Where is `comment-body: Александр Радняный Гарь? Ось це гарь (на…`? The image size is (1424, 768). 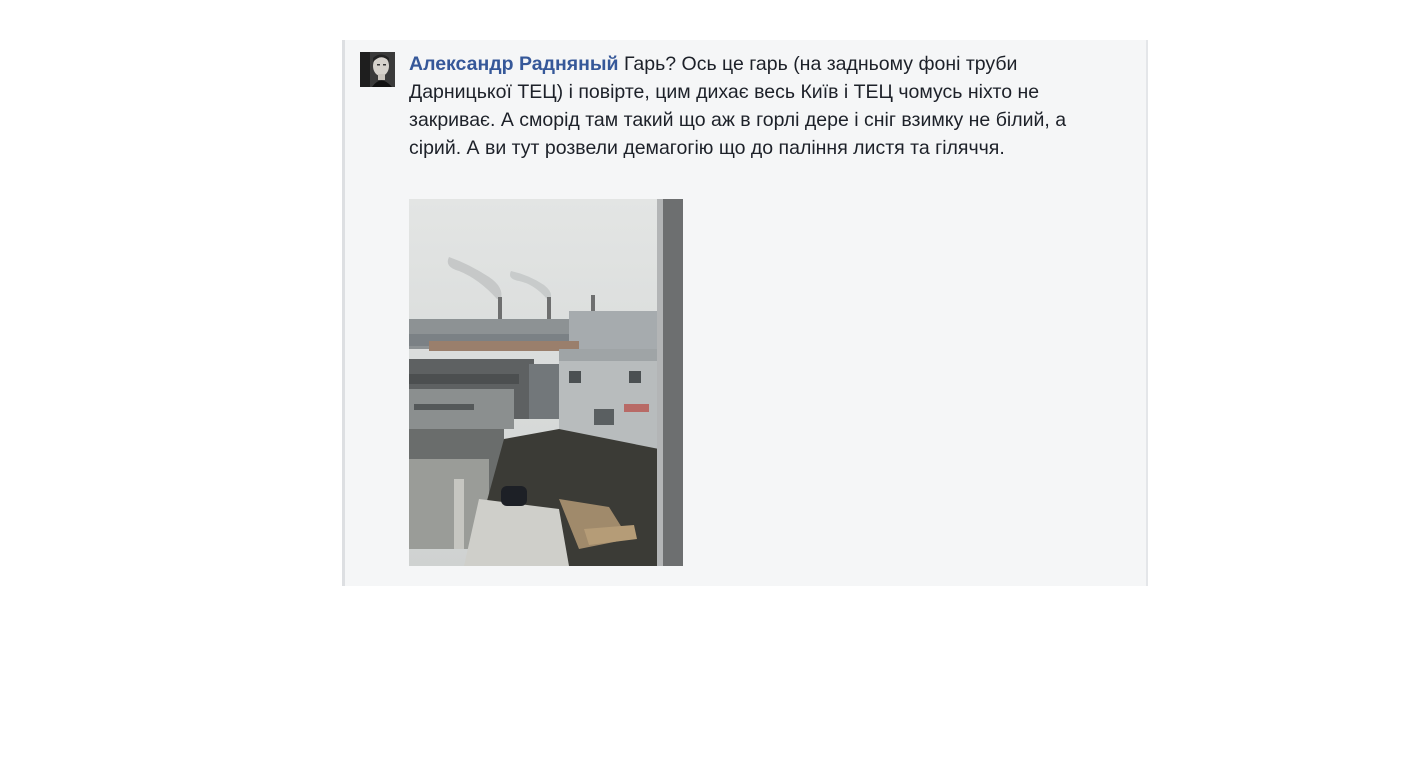 comment-body: Александр Радняный Гарь? Ось це гарь (на… is located at coordinates (744, 106).